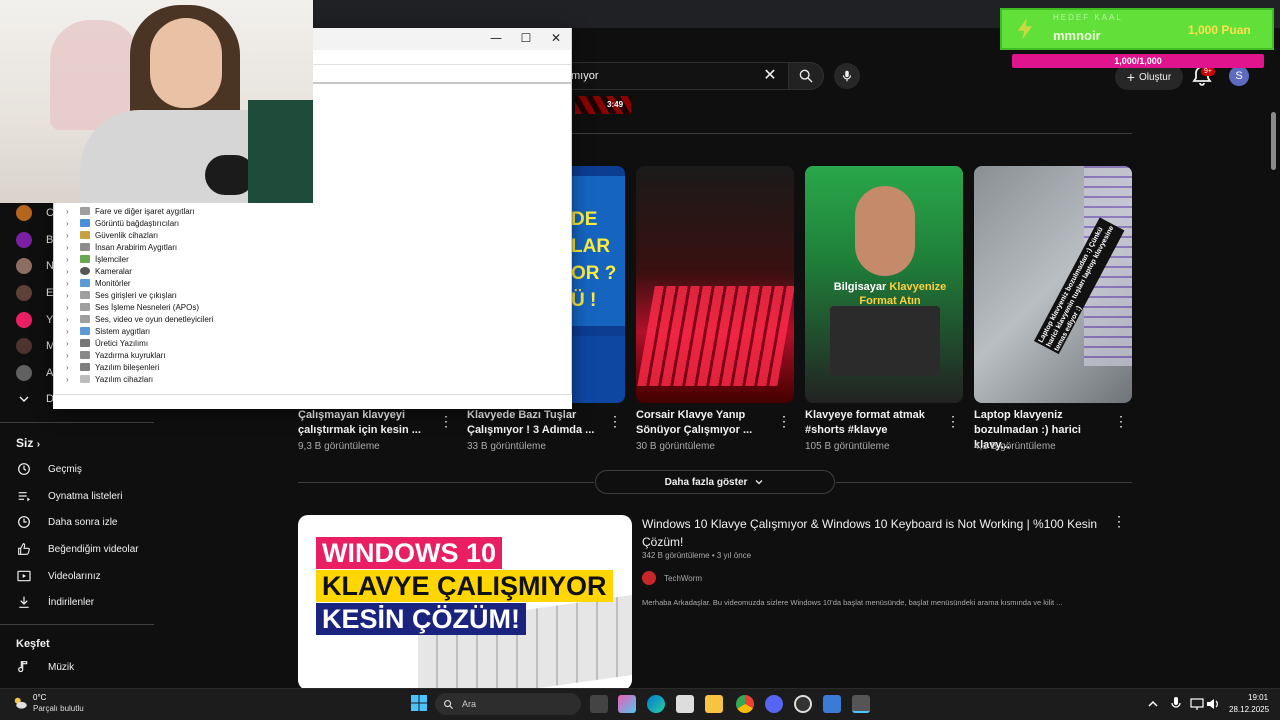  What do you see at coordinates (884, 284) in the screenshot?
I see `short-thumbnail: Bilgisayar Klavyenize Format Atın` at bounding box center [884, 284].